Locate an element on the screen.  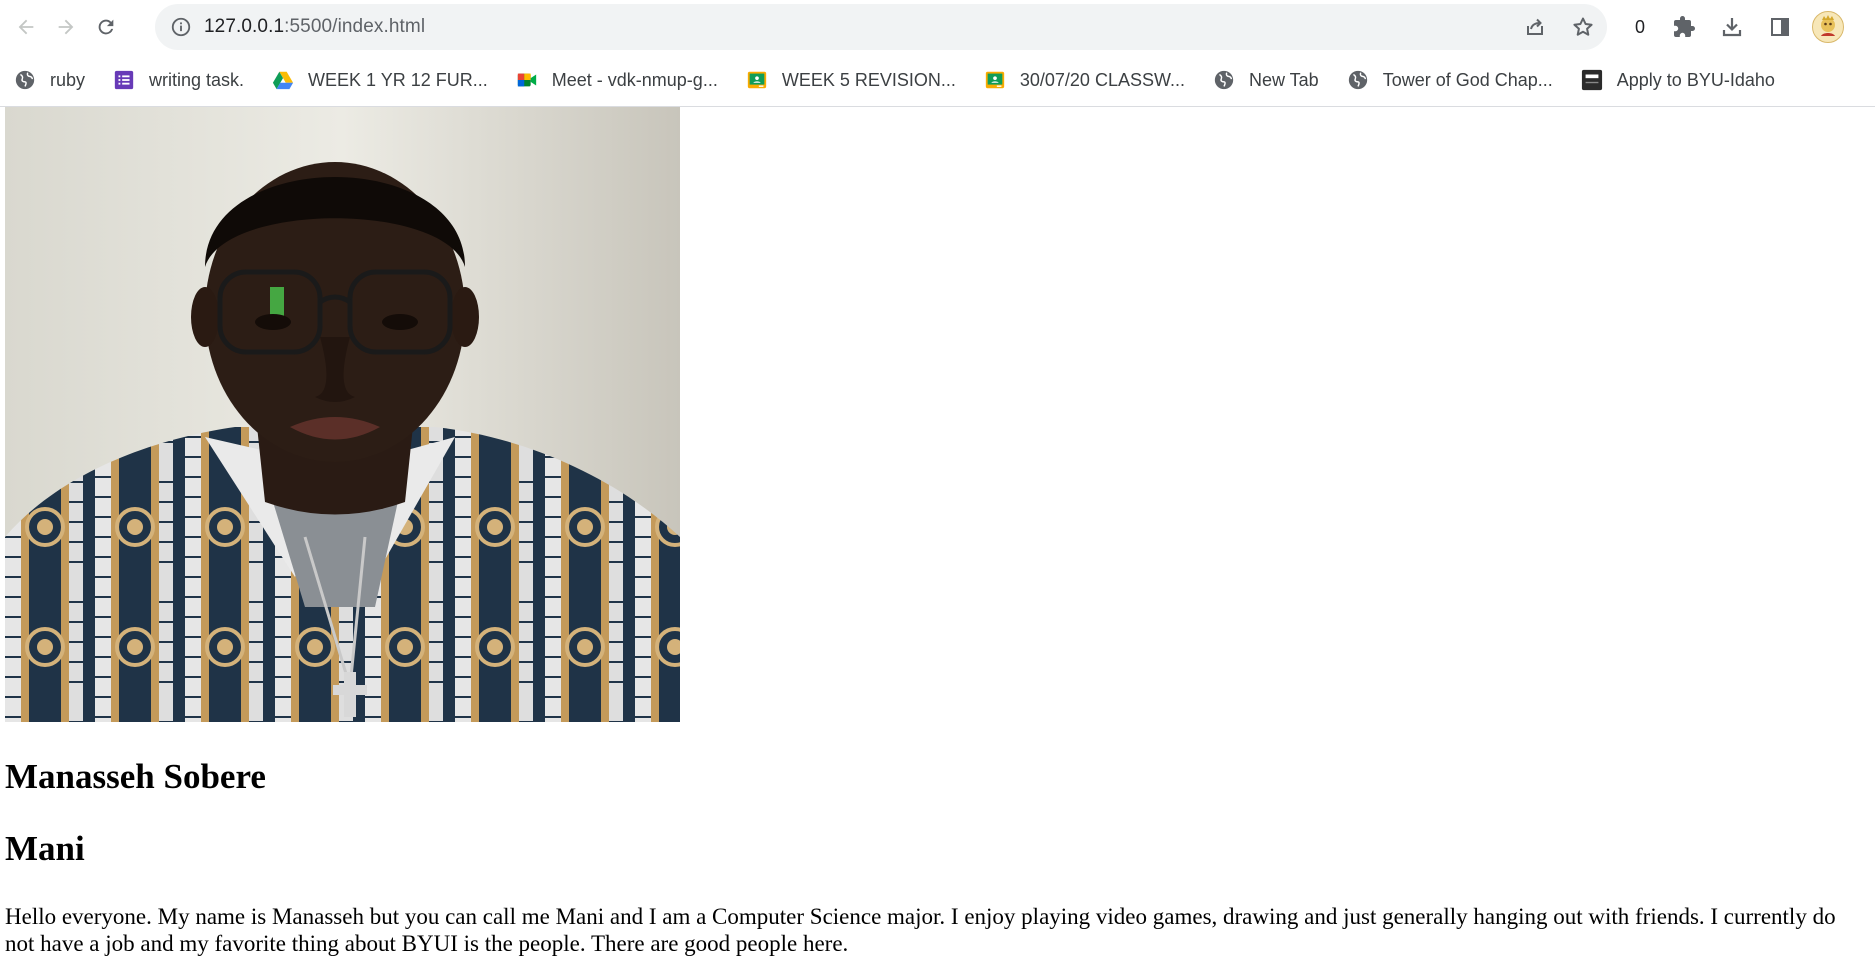
meet-icon is located at coordinates (526, 80).